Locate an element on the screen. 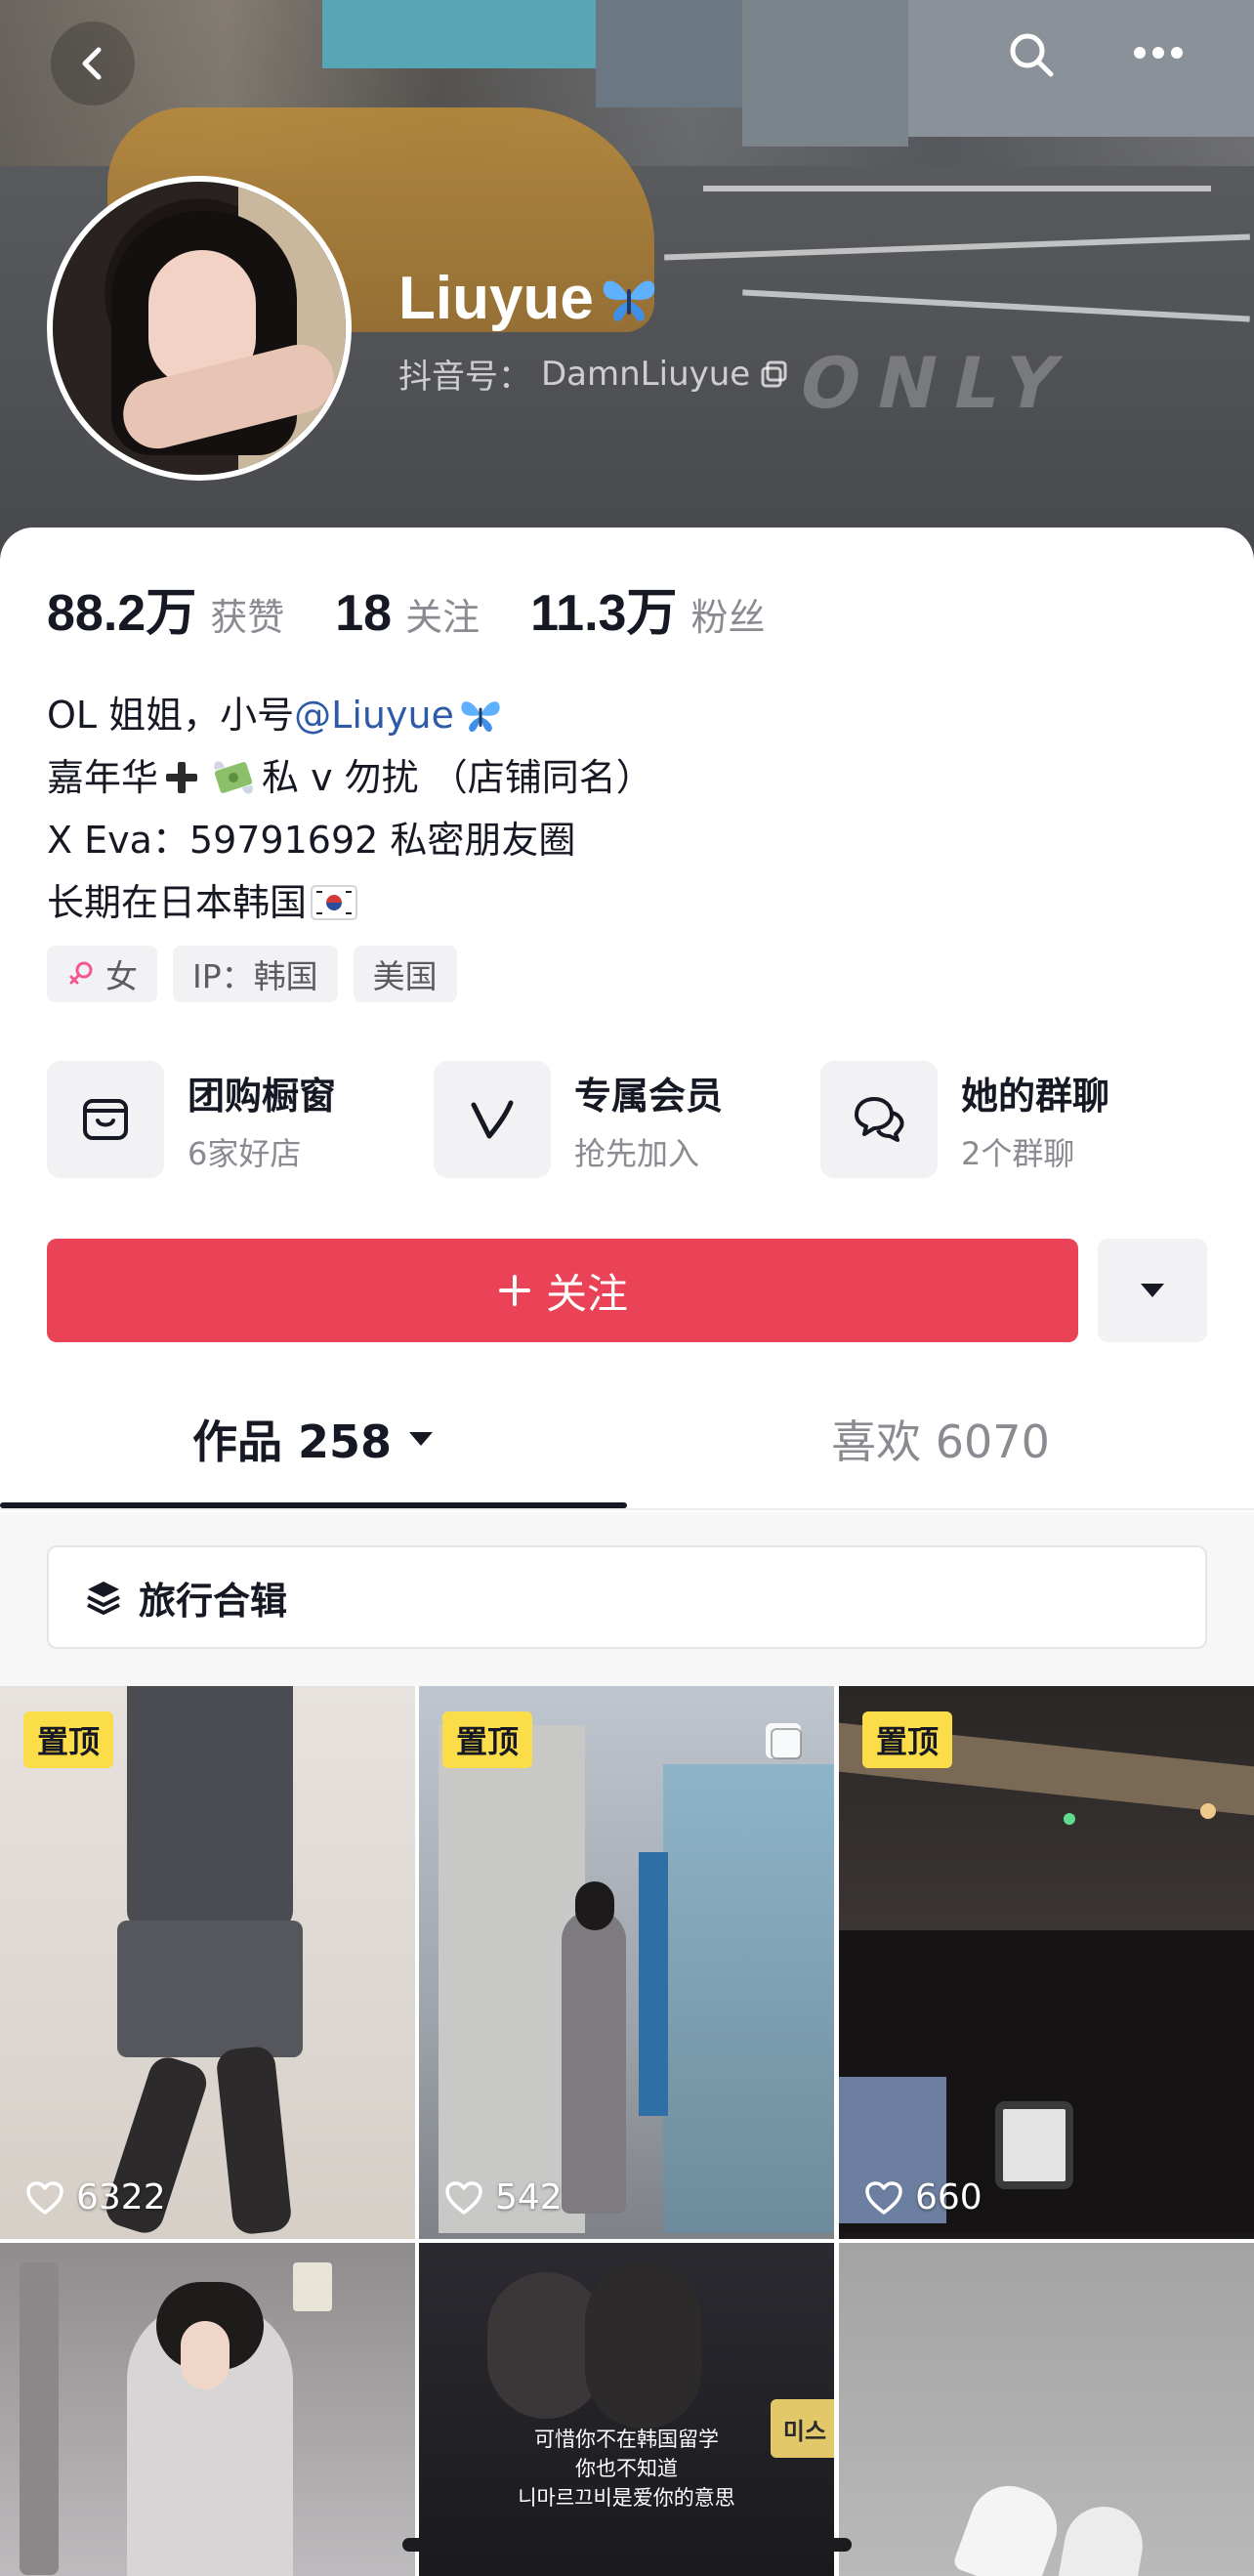 The height and width of the screenshot is (2576, 1254). bio-mention-link: @Liuyue is located at coordinates (374, 715).